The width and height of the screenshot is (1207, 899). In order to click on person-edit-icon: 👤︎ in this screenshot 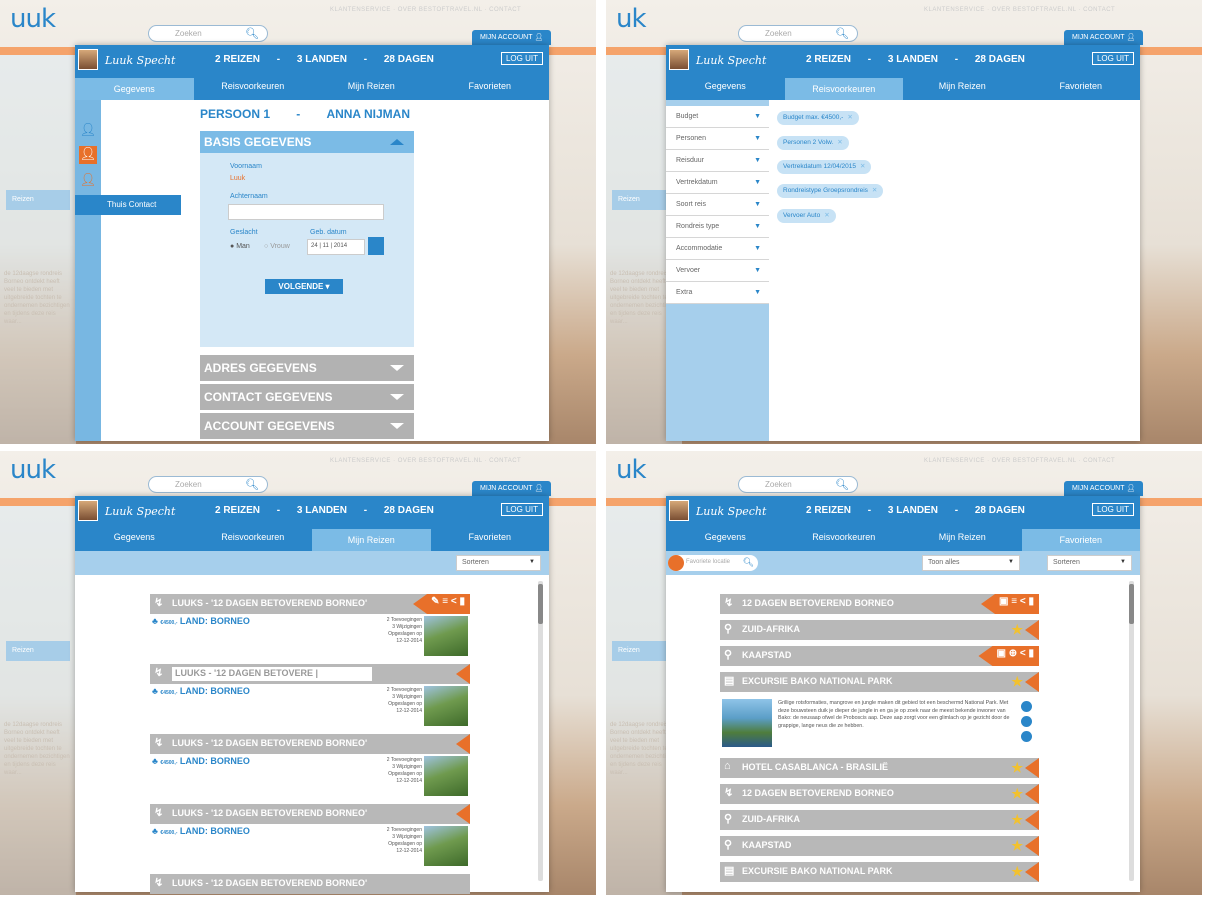, I will do `click(88, 155)`.